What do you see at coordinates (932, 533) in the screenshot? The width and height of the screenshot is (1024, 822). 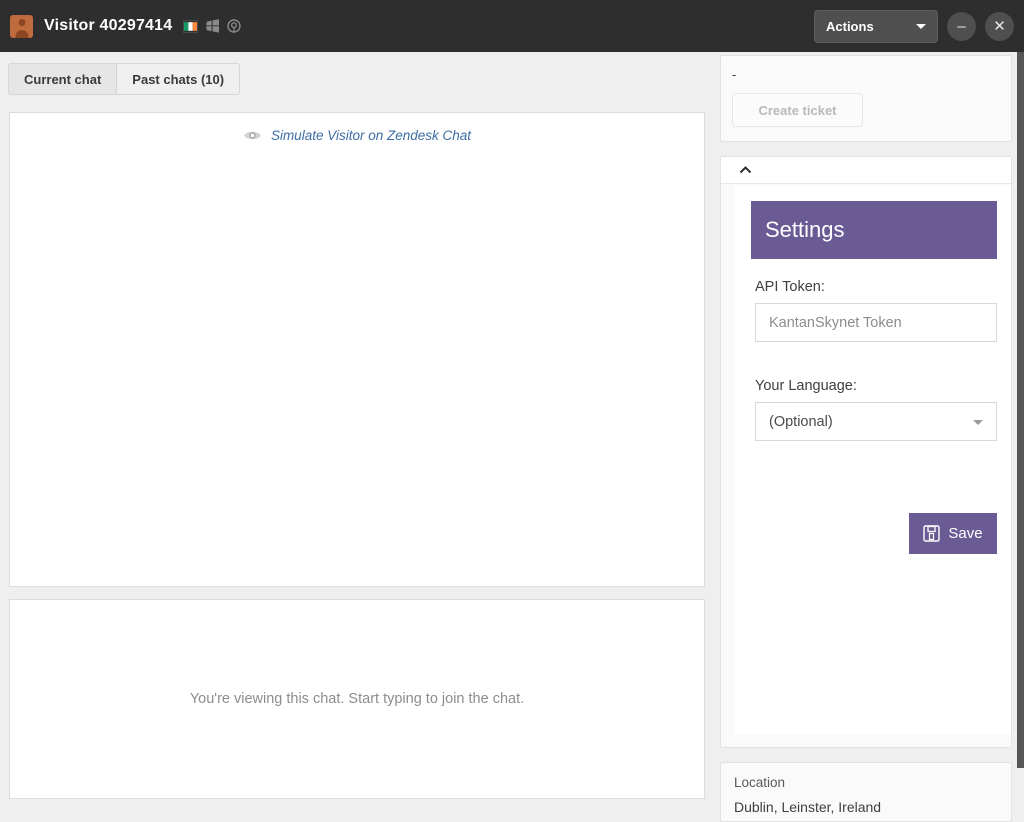 I see `floppy-save-icon` at bounding box center [932, 533].